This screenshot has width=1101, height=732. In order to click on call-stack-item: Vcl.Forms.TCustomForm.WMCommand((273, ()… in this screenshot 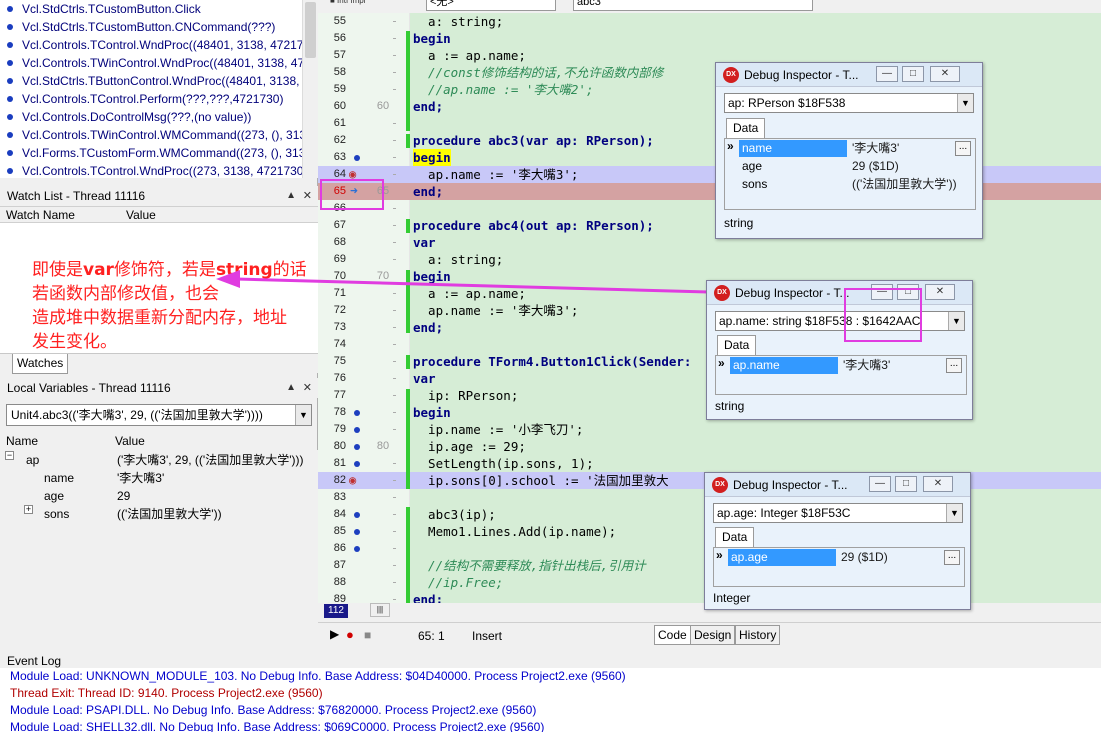, I will do `click(151, 153)`.